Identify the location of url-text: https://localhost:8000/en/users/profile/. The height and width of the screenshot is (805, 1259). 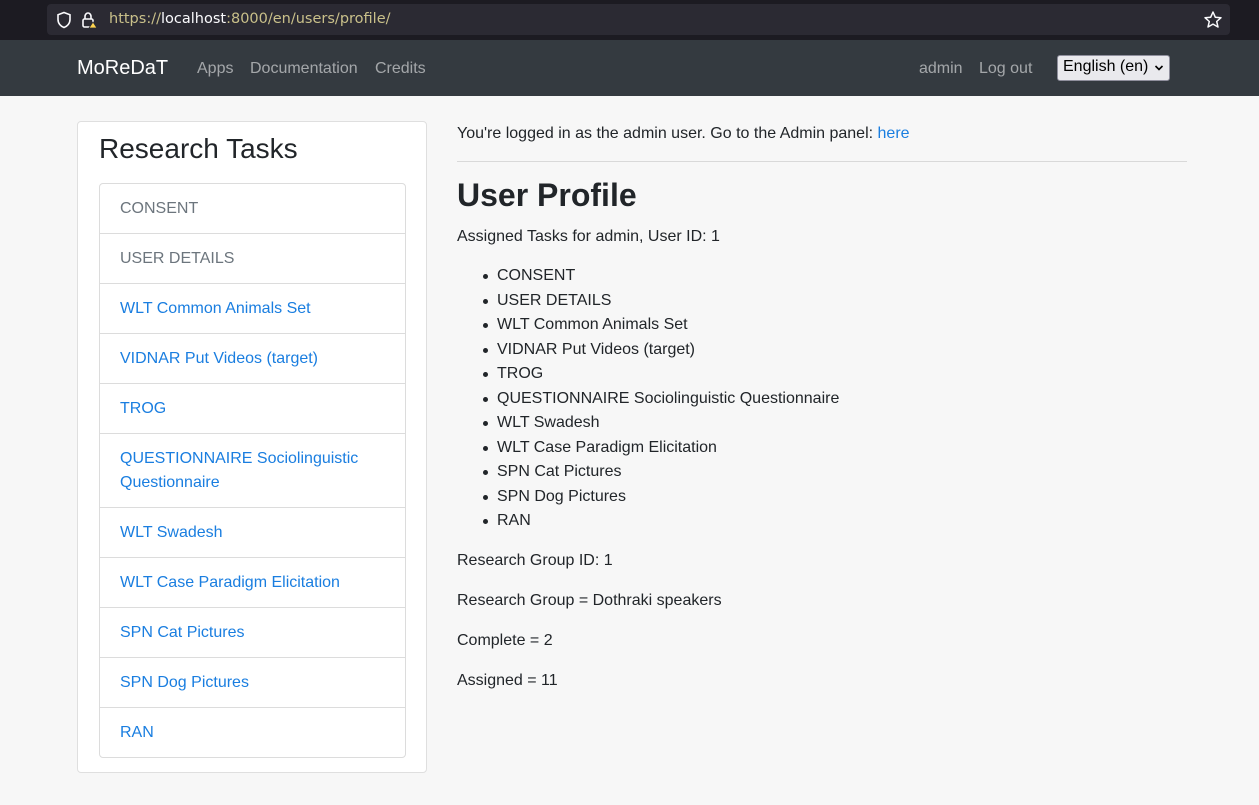
(250, 19).